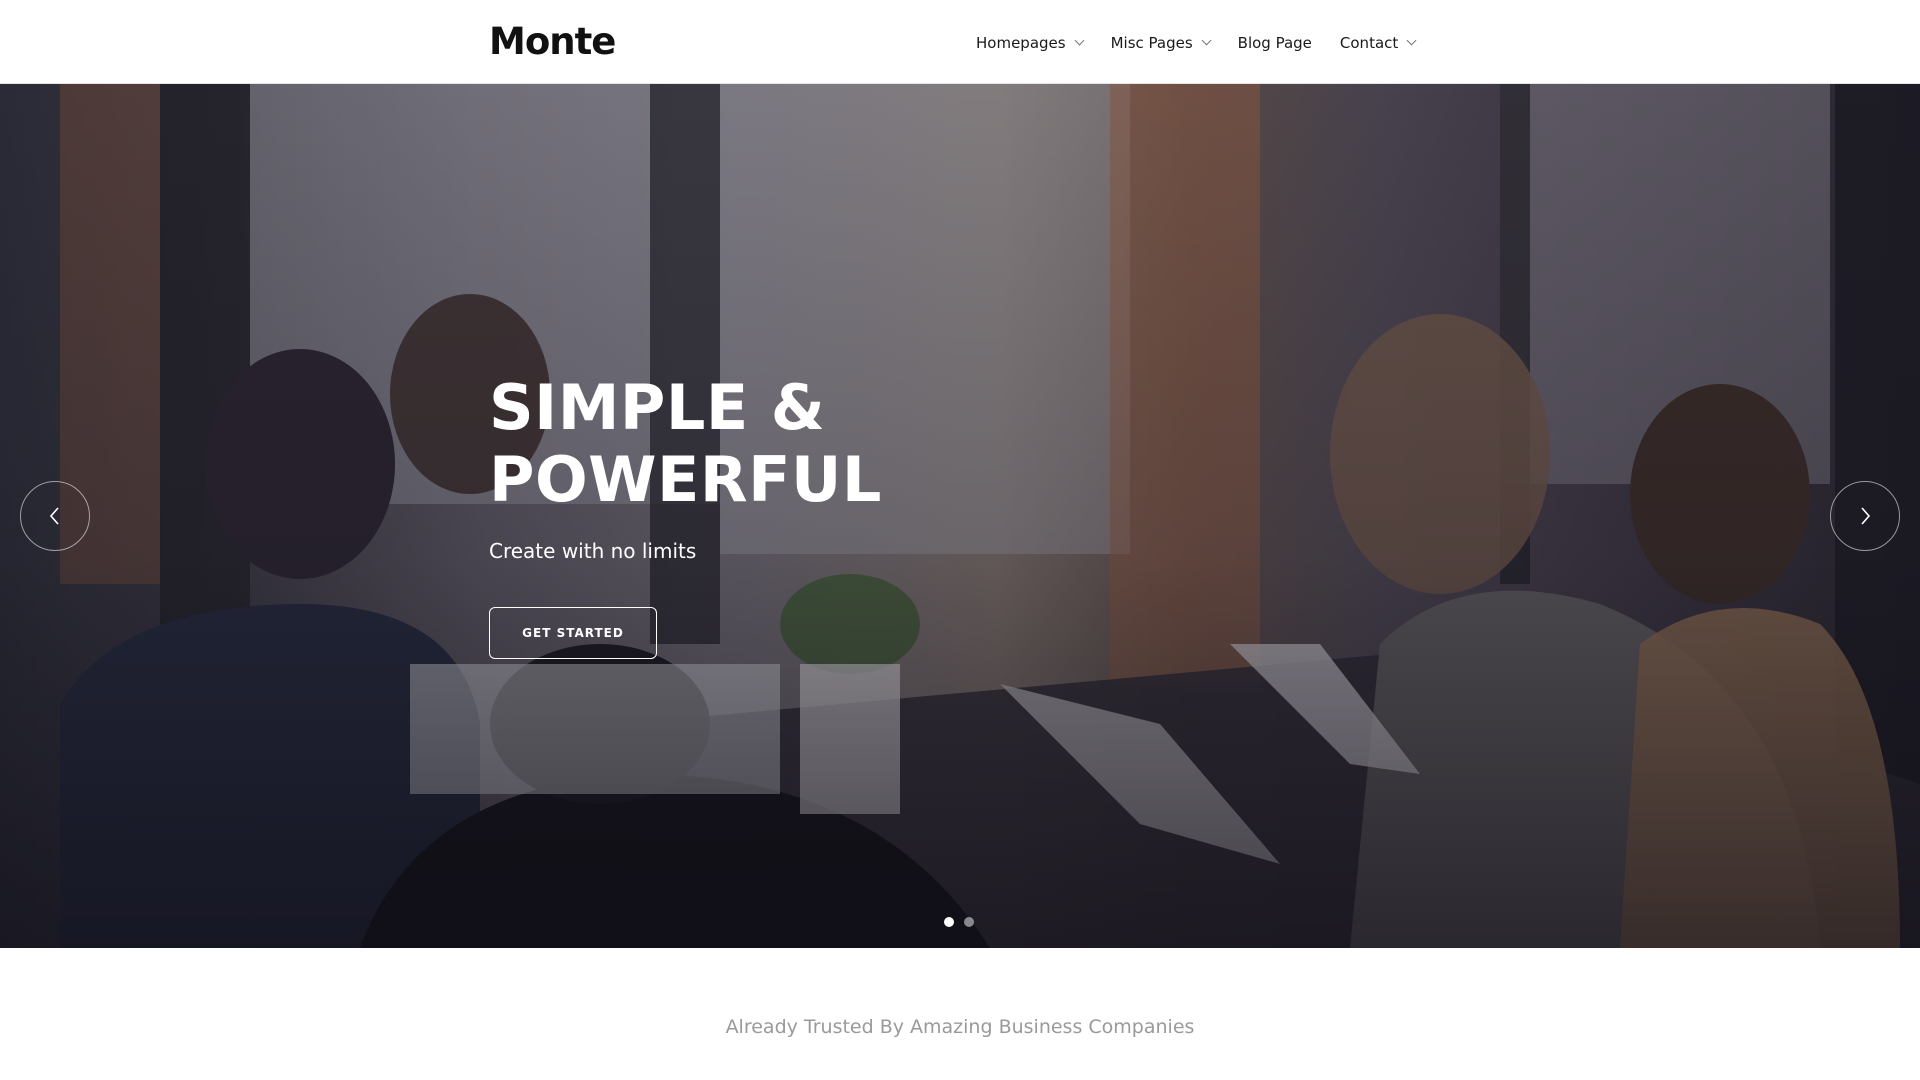 The image size is (1920, 1080). I want to click on chevron-left-icon, so click(54, 516).